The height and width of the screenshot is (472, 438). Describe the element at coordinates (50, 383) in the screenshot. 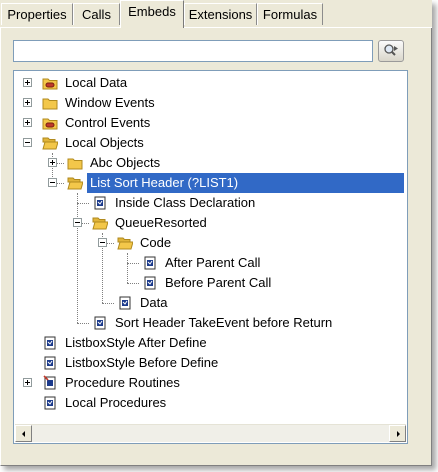

I see `embed-red-icon` at that location.